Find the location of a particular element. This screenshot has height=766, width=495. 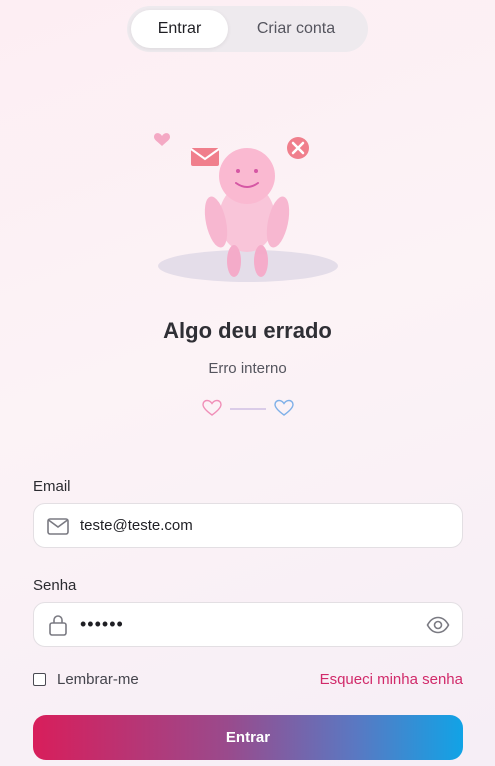

email-label: Email is located at coordinates (52, 486).